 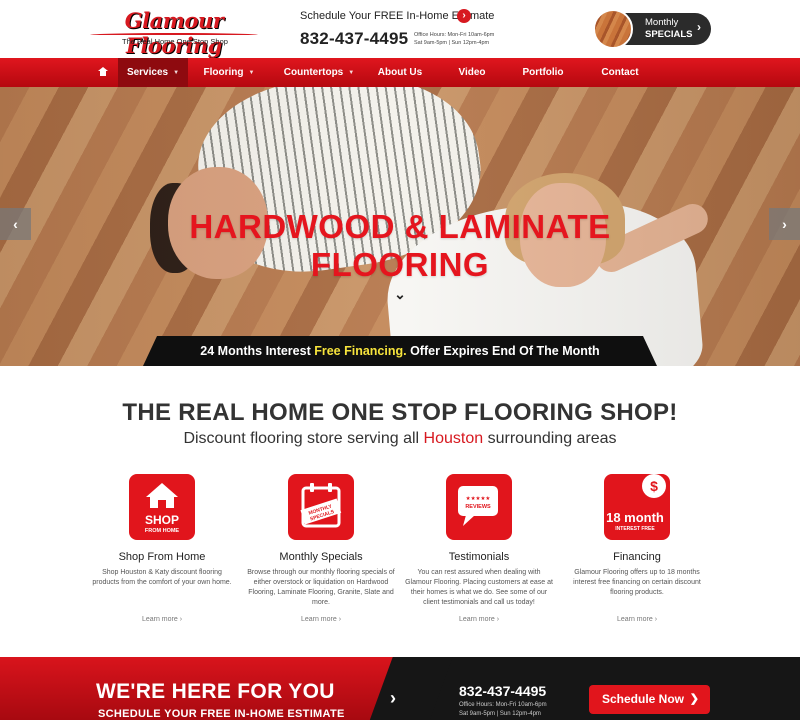 I want to click on feature-title: Financing, so click(x=637, y=557).